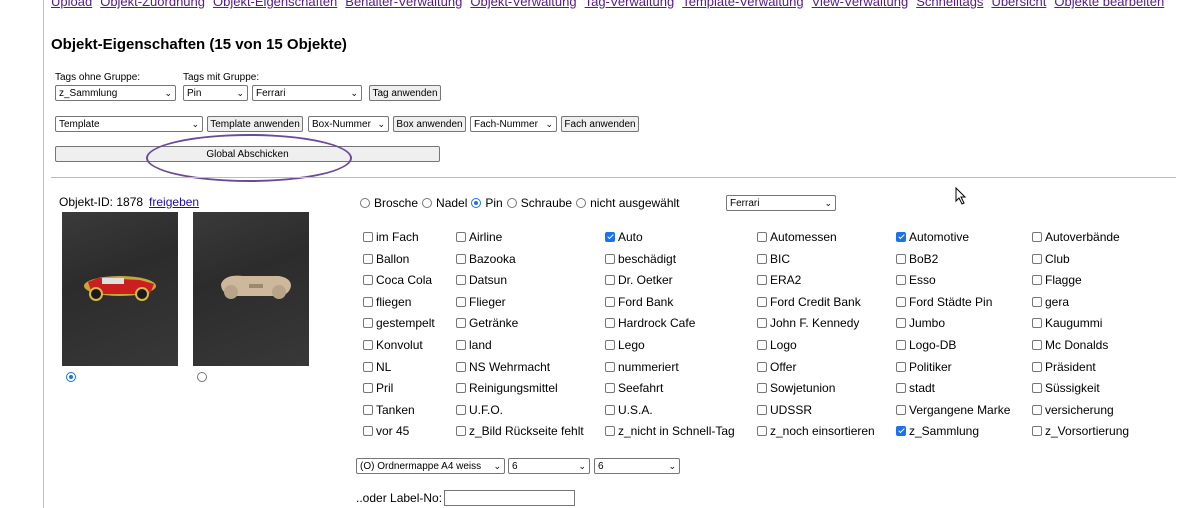  Describe the element at coordinates (1073, 410) in the screenshot. I see `tag-checkbox-item: versicherung` at that location.